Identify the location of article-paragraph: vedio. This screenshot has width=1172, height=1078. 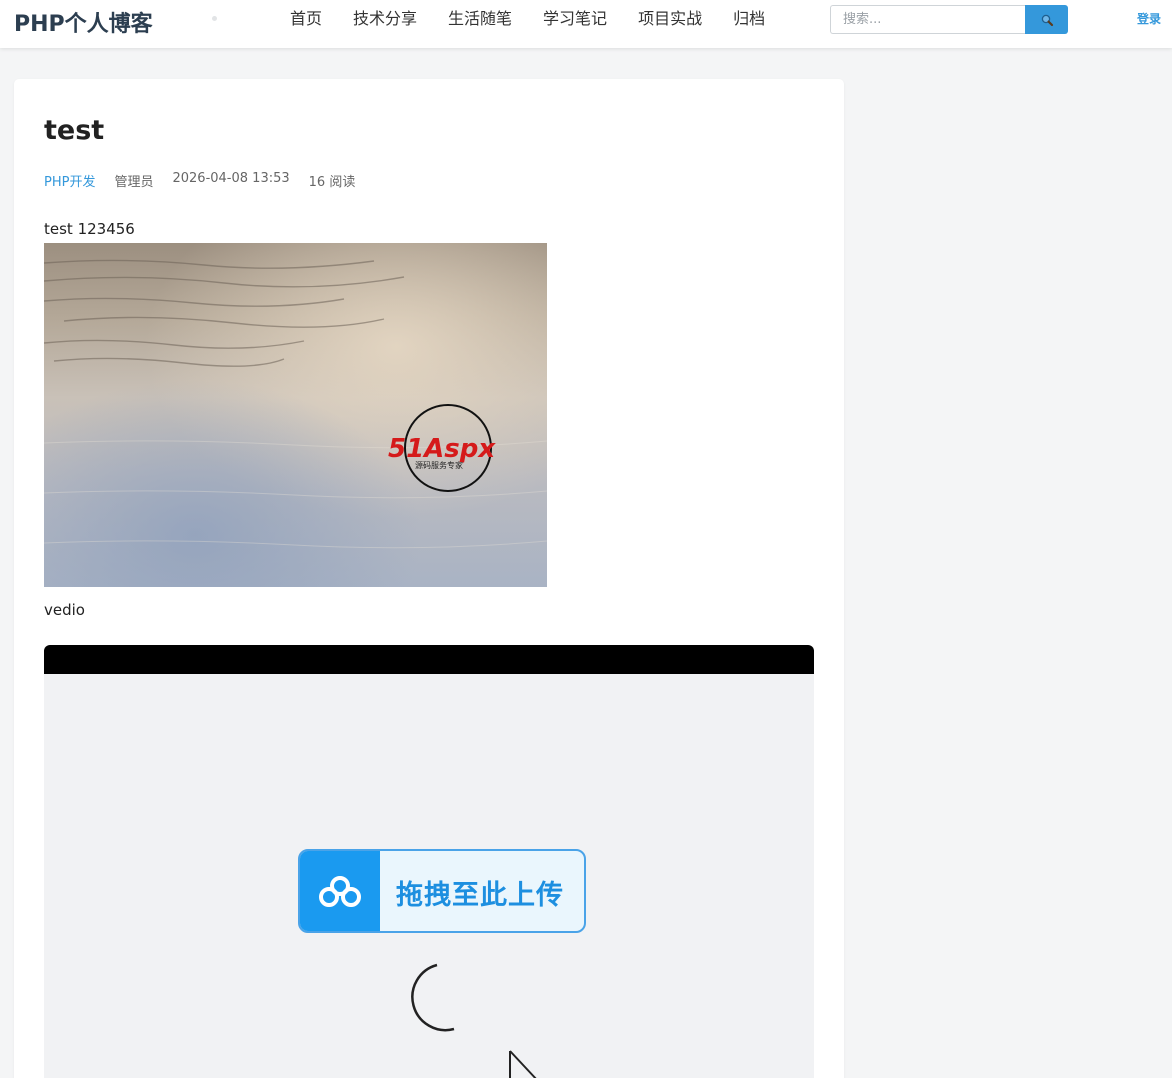
(64, 610).